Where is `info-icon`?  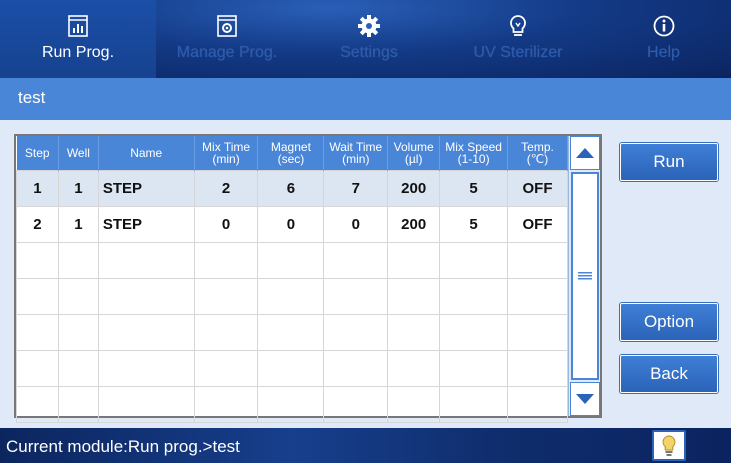
info-icon is located at coordinates (664, 26).